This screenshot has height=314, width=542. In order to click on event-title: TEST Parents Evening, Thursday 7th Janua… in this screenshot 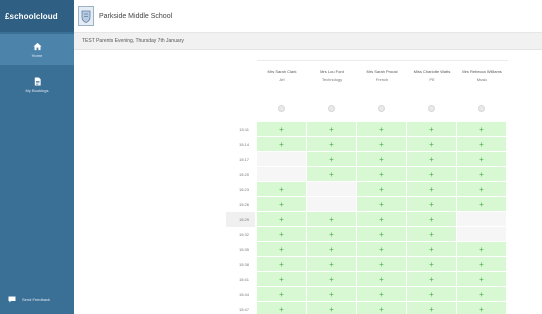, I will do `click(133, 41)`.